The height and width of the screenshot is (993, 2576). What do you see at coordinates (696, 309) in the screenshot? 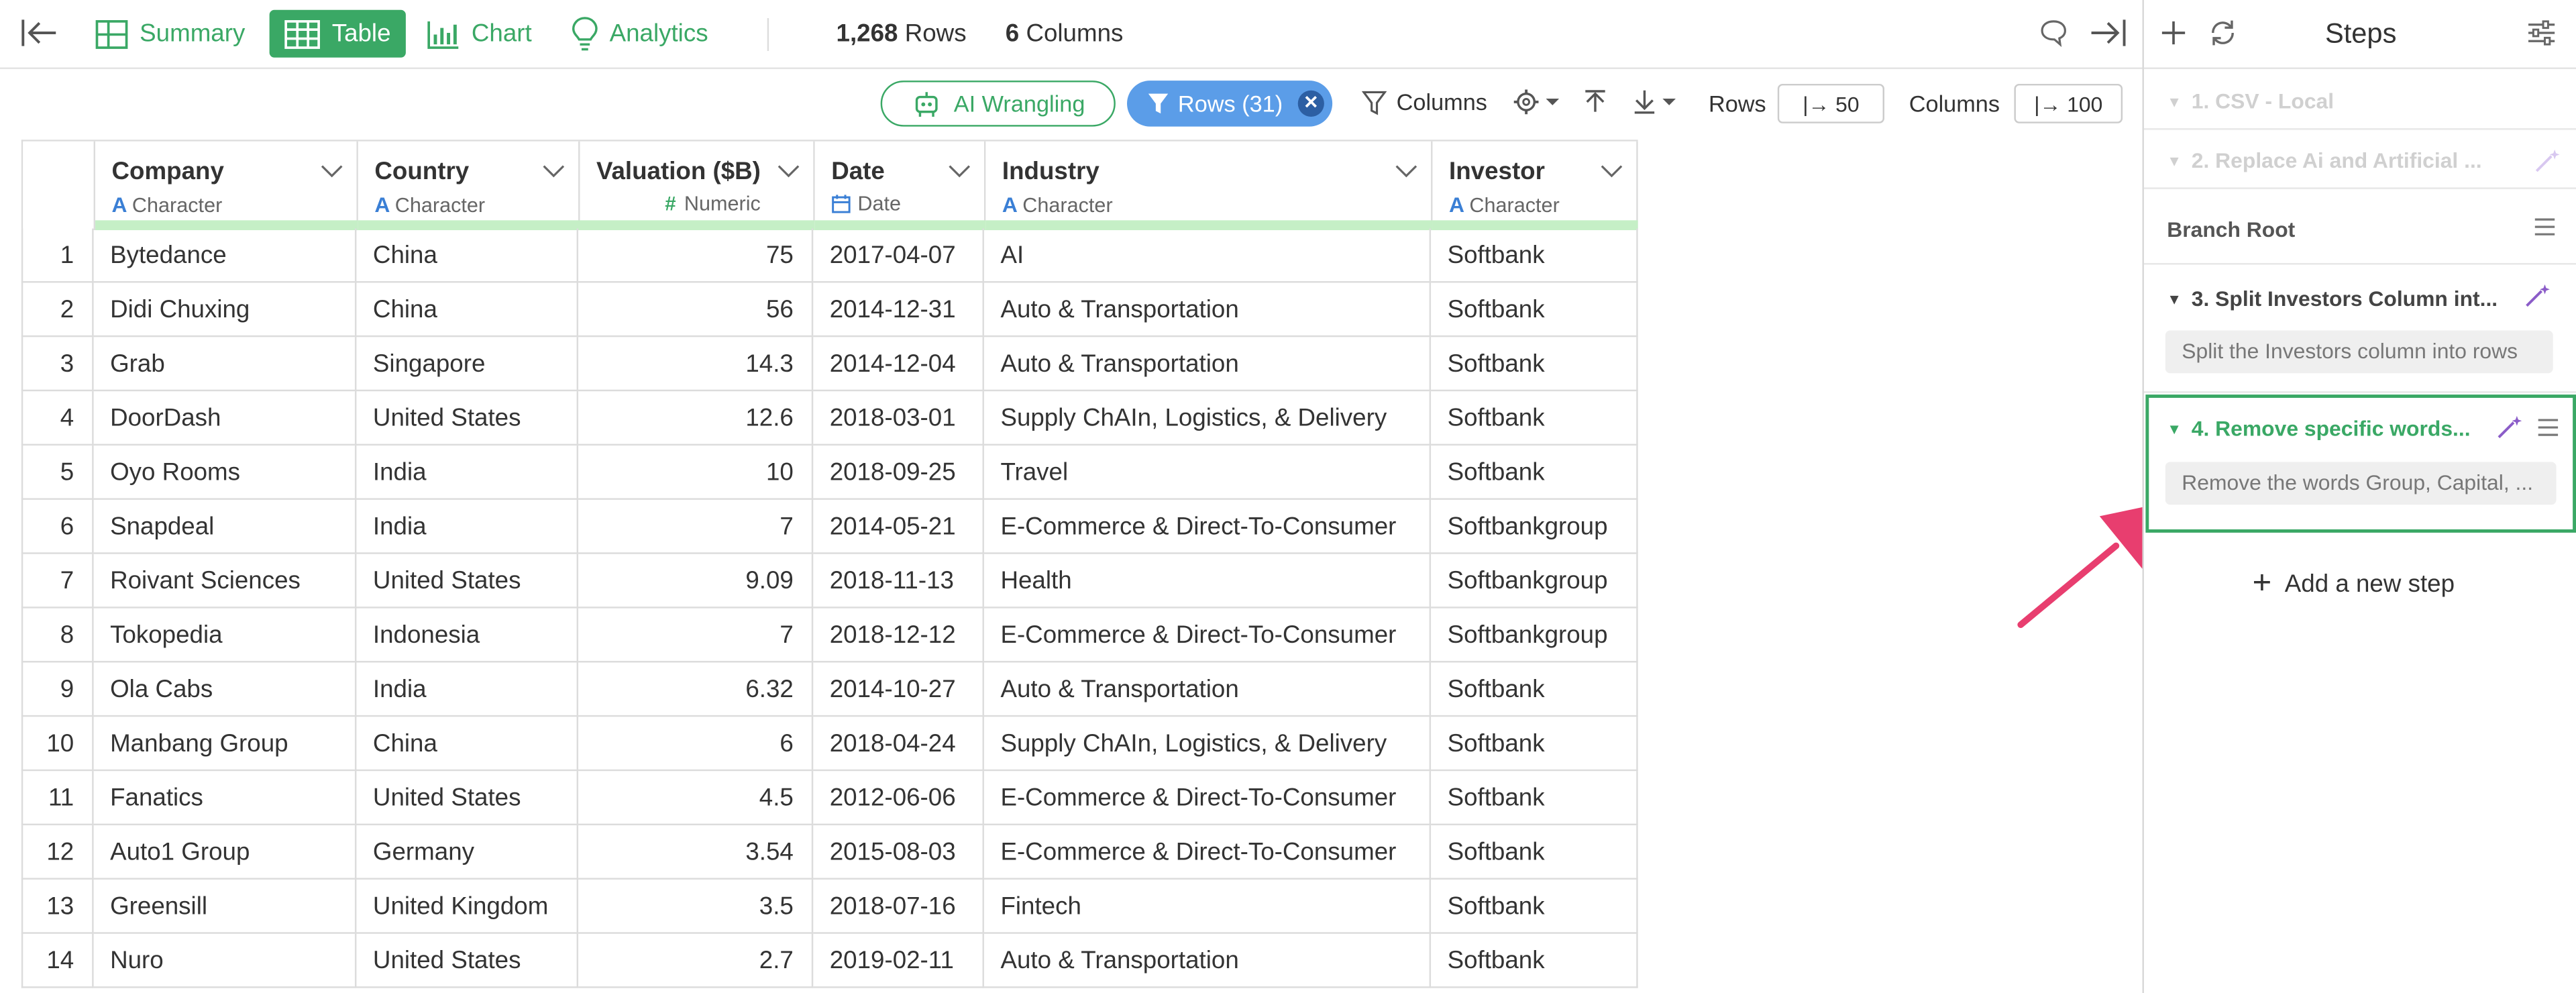
I see `cell-valuation: 56` at bounding box center [696, 309].